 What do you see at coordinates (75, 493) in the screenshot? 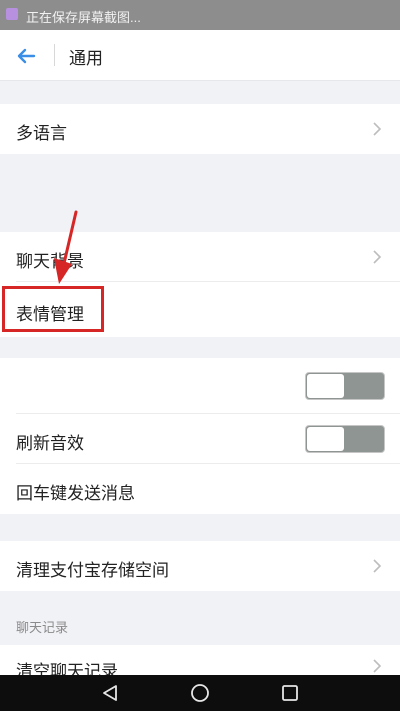
I see `row-enter-send-label: 回车键发送消息` at bounding box center [75, 493].